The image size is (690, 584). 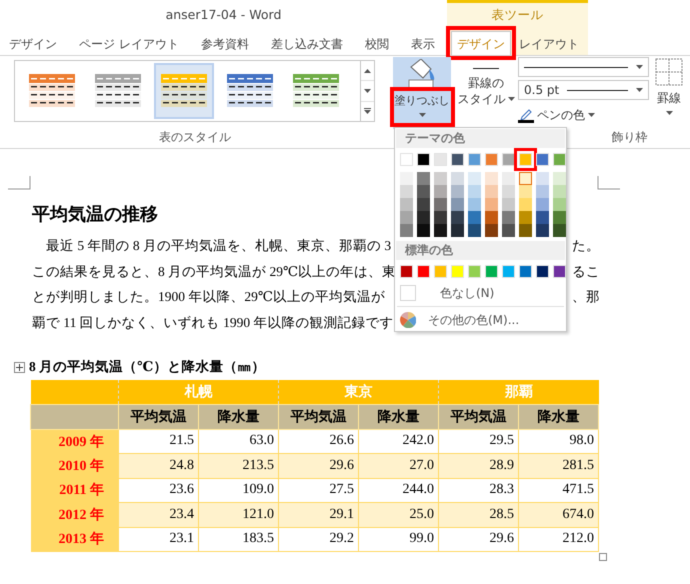 What do you see at coordinates (603, 557) in the screenshot?
I see `table-resize-handle-icon` at bounding box center [603, 557].